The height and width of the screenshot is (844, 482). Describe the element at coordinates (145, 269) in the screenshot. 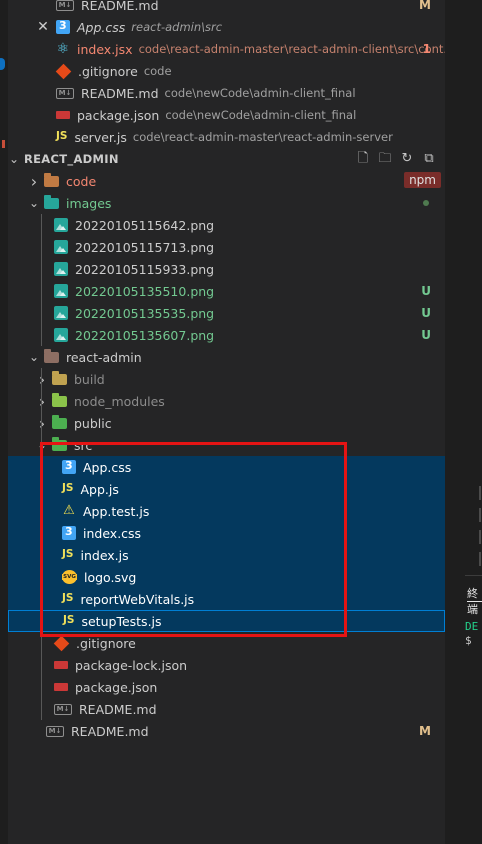

I see `tree-item-name: 20220105115933.png` at that location.